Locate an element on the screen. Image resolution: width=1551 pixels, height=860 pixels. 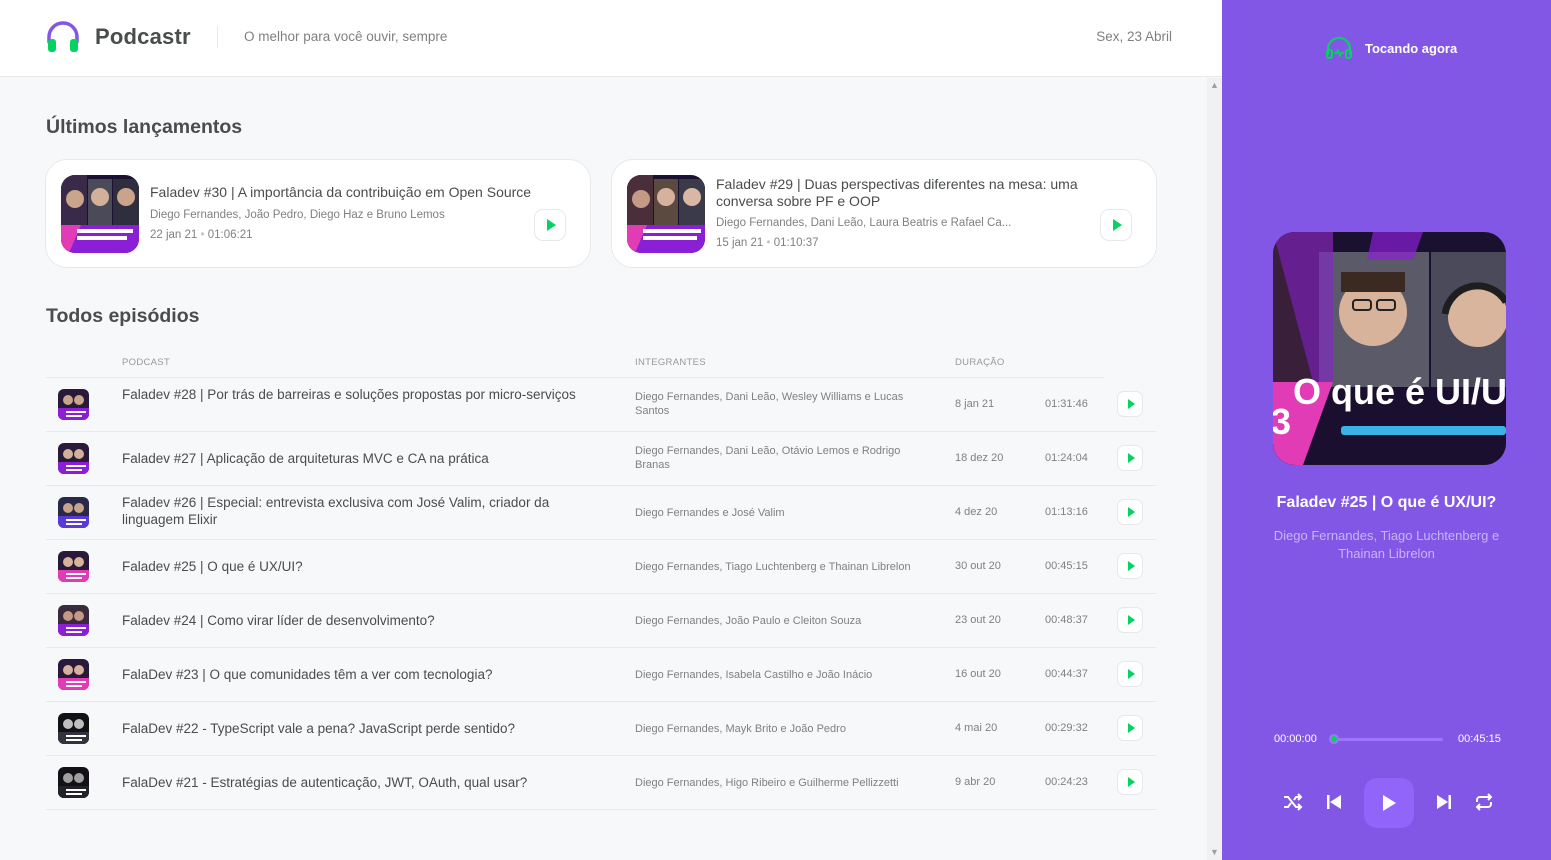
app-name: Podcastr is located at coordinates (143, 36).